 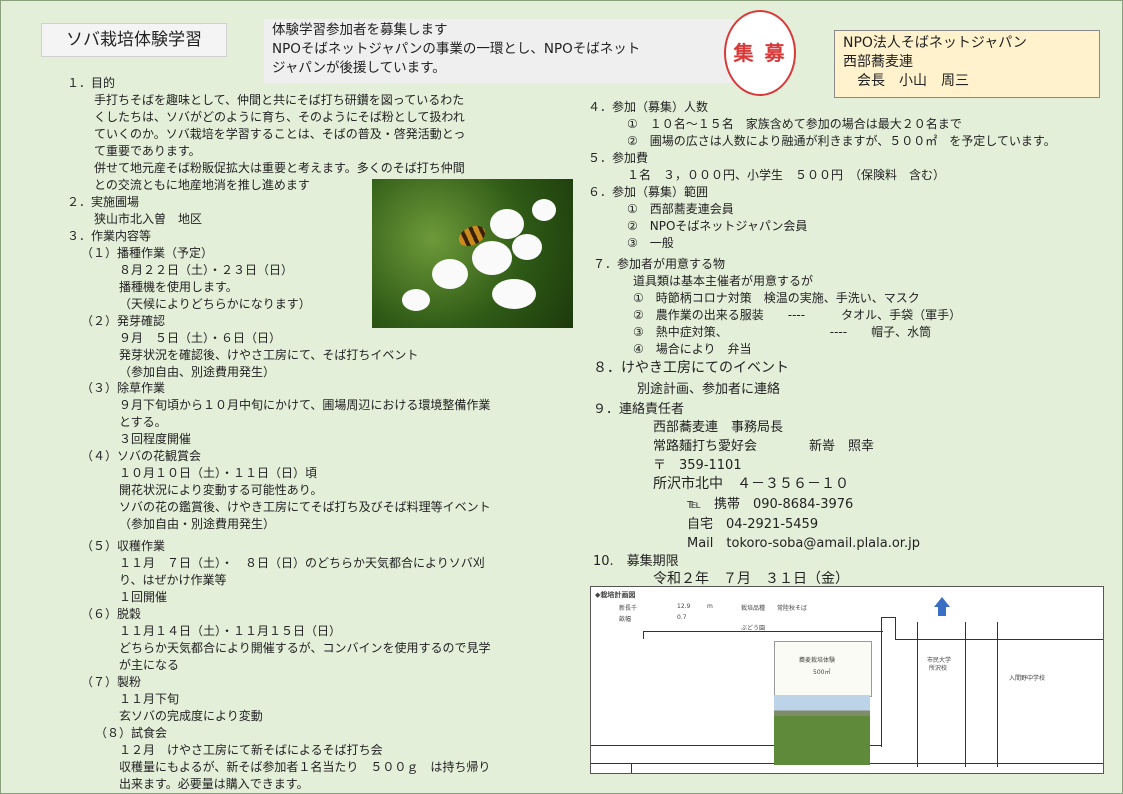 What do you see at coordinates (878, 62) in the screenshot?
I see `organizer-line: 西部蕎麦連` at bounding box center [878, 62].